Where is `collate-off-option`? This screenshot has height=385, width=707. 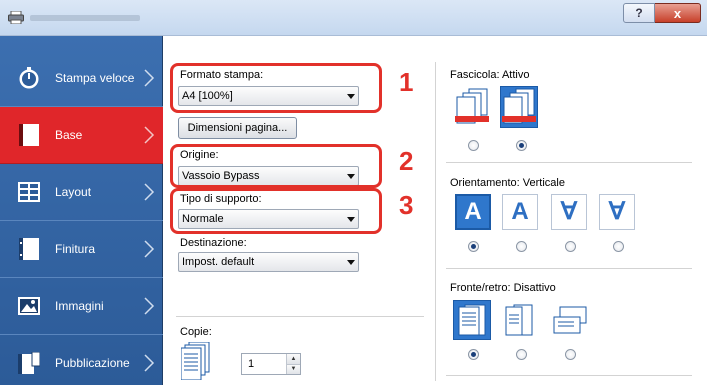
collate-off-option is located at coordinates (472, 107).